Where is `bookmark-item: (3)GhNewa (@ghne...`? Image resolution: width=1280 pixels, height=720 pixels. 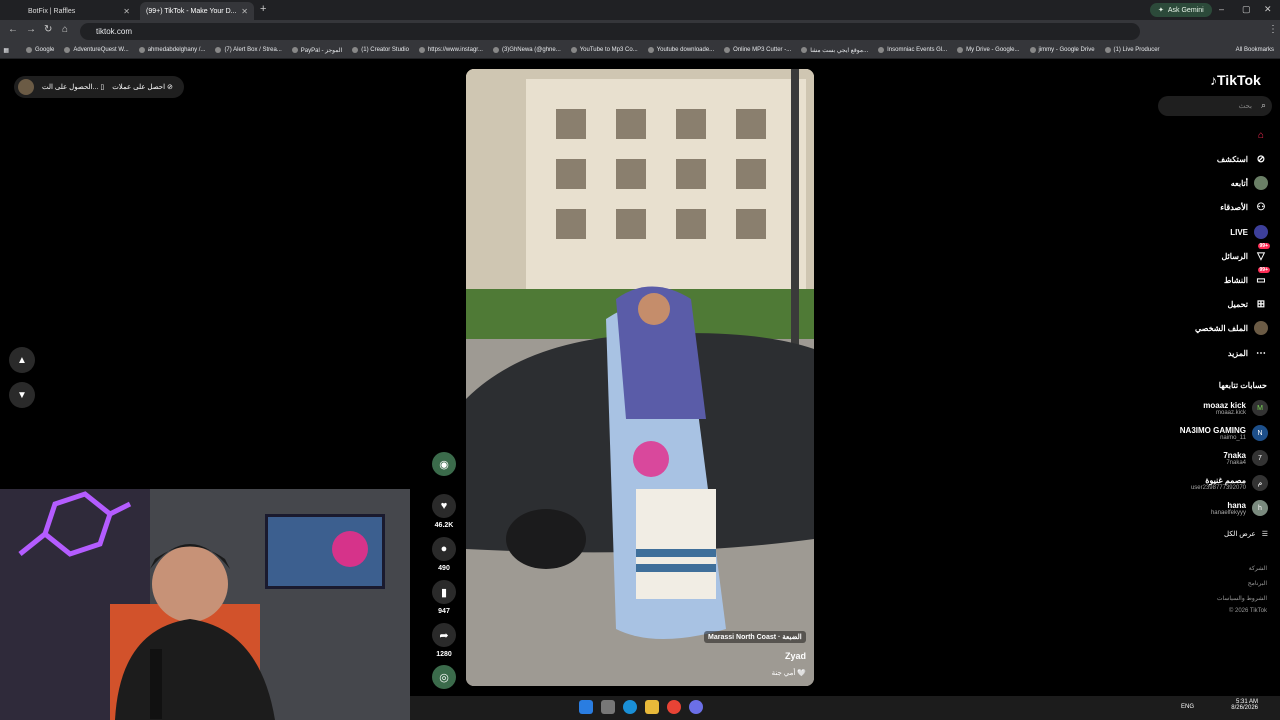
bookmark-item: (3)GhNewa (@ghne... is located at coordinates (526, 50).